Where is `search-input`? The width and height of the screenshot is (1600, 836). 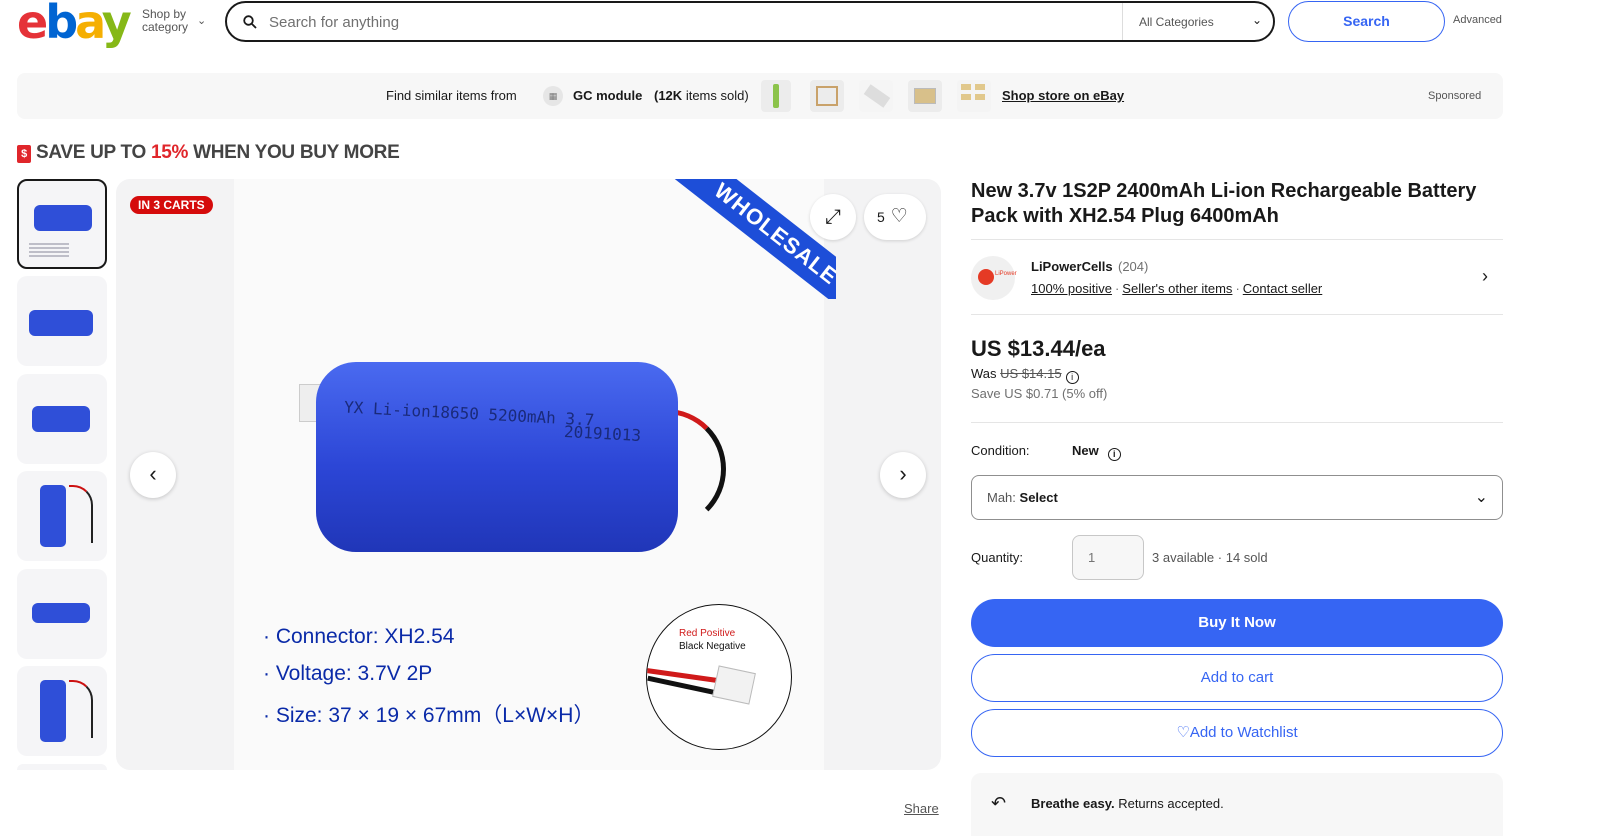 search-input is located at coordinates (689, 22).